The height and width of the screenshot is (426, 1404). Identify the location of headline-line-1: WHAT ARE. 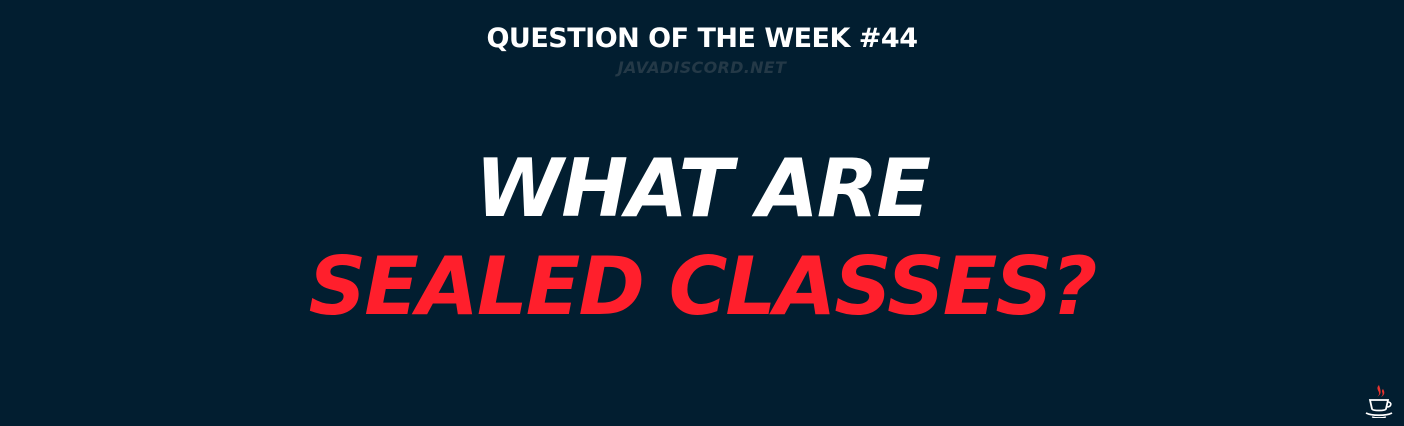
(702, 188).